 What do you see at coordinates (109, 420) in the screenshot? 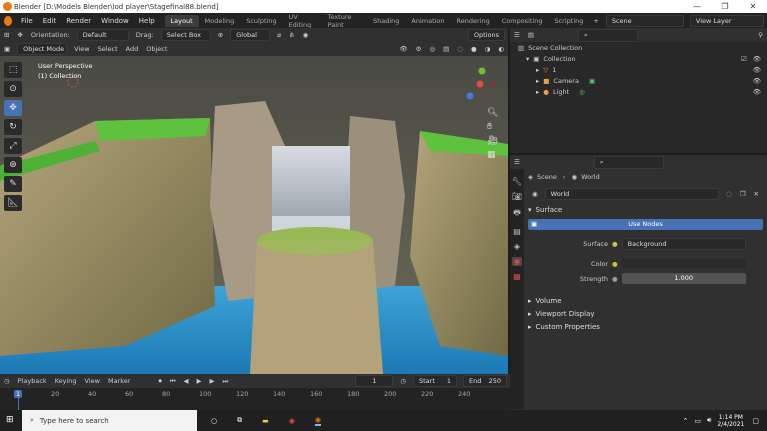
I see `taskbar-search: ⌕ Type here to search` at bounding box center [109, 420].